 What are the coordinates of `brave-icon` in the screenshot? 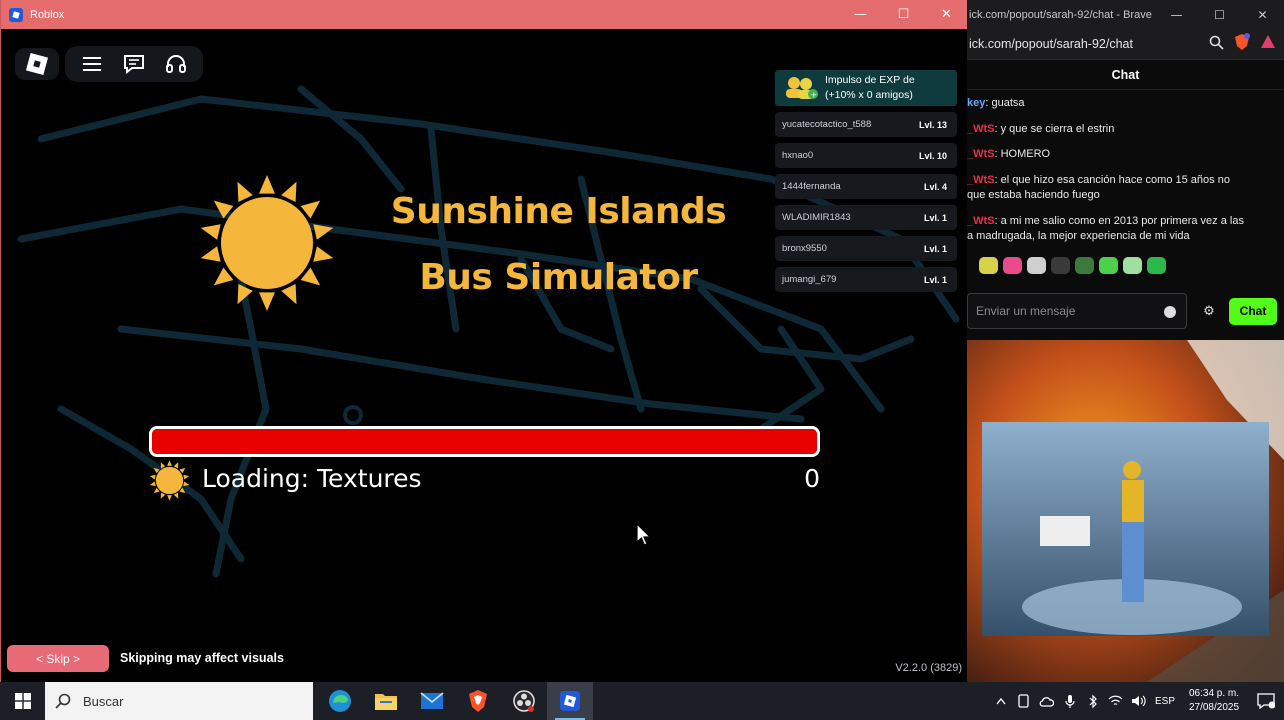 It's located at (478, 701).